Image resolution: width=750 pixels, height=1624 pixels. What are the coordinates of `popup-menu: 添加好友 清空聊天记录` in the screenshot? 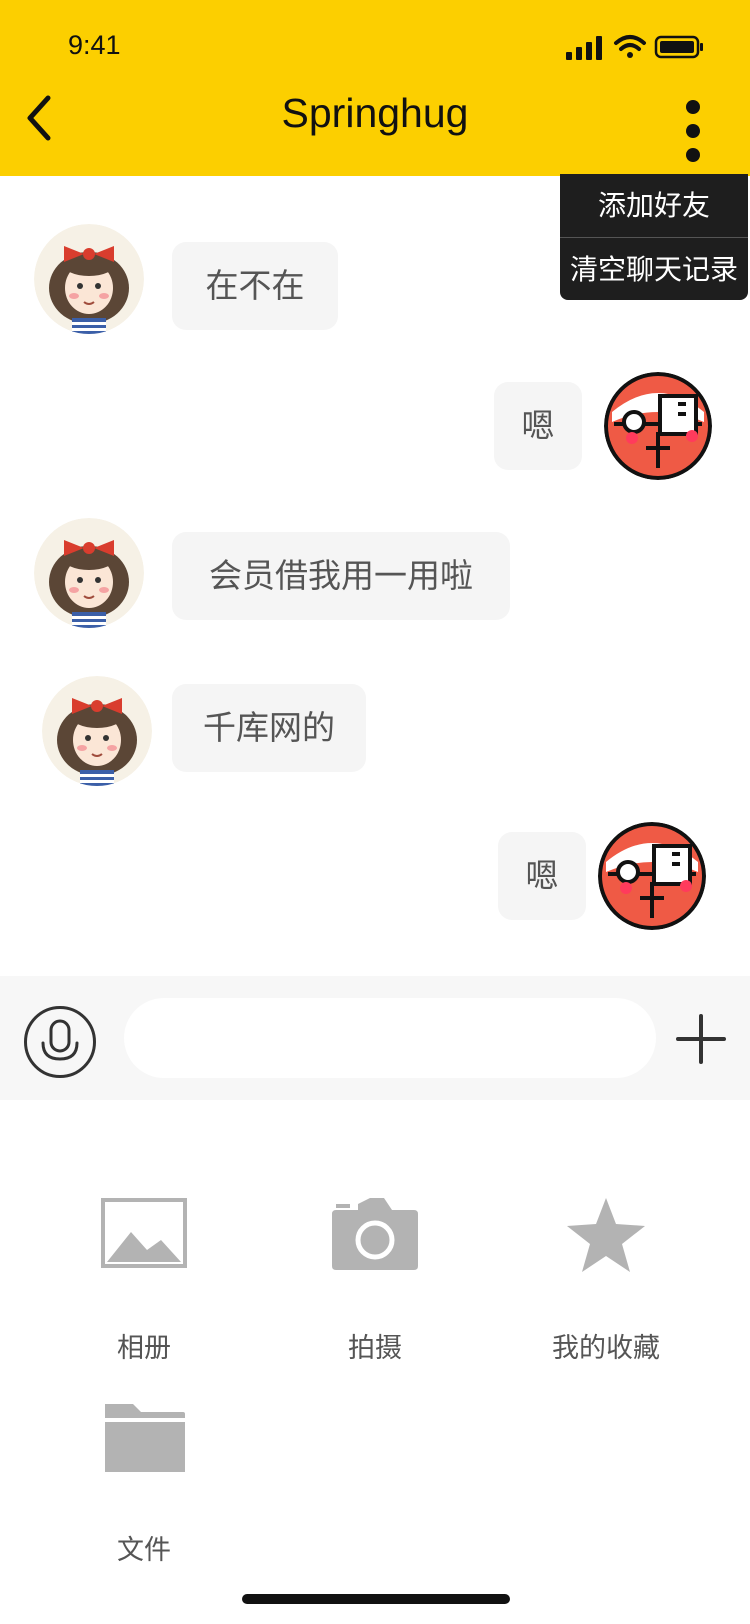 It's located at (654, 237).